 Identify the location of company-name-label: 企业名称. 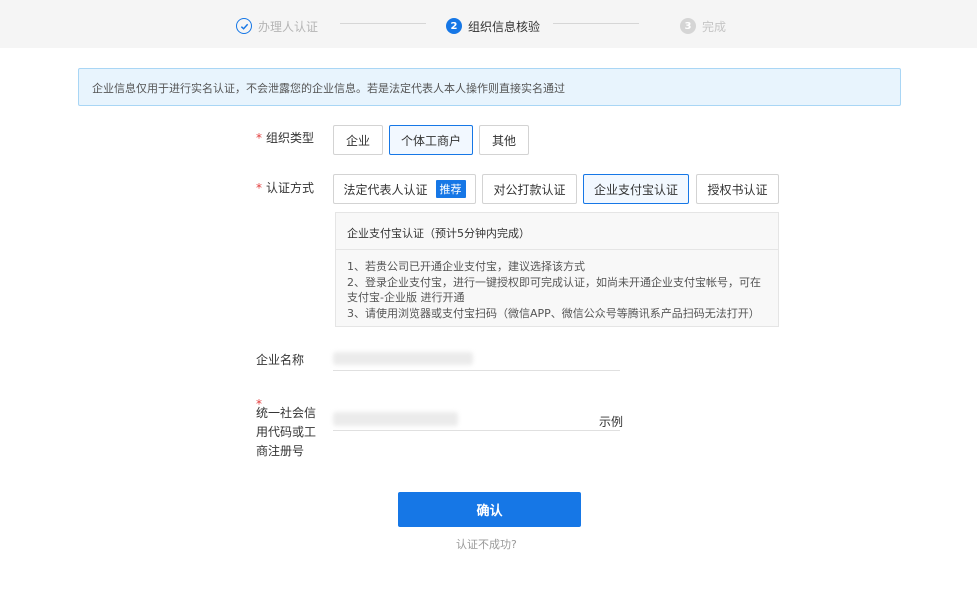
(280, 360).